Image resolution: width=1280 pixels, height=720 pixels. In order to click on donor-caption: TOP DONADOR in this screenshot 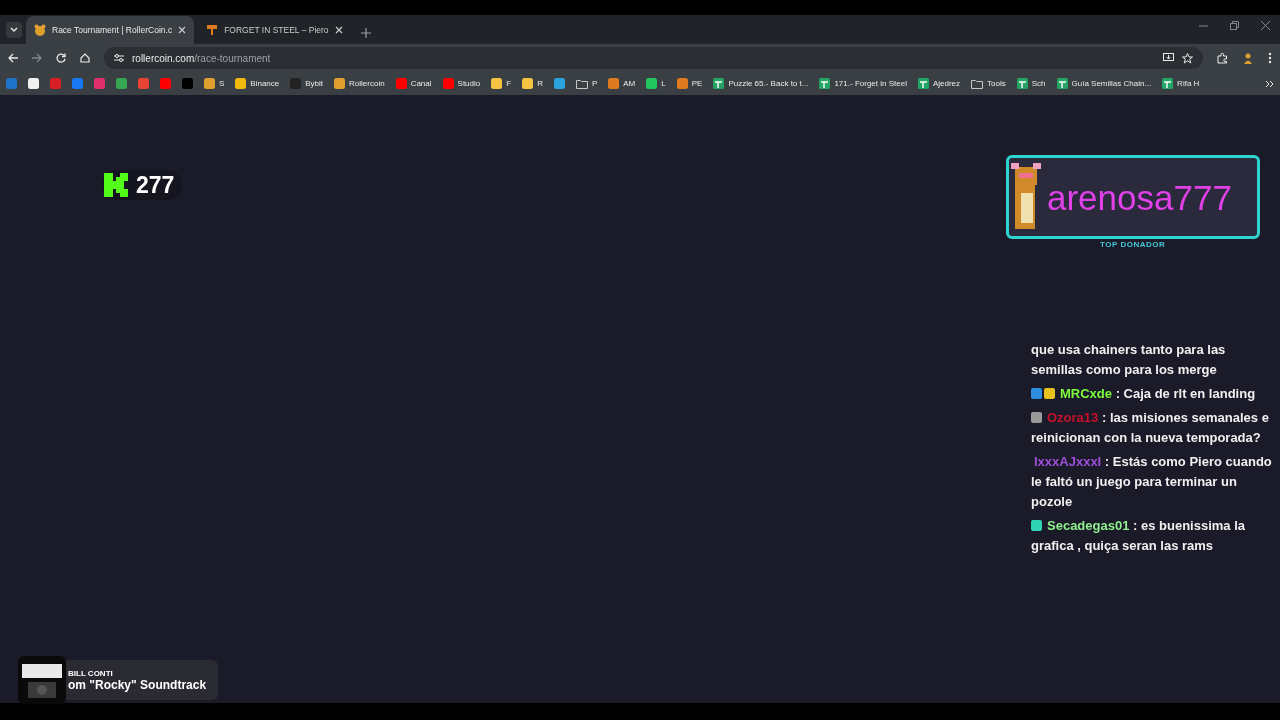, I will do `click(1133, 244)`.